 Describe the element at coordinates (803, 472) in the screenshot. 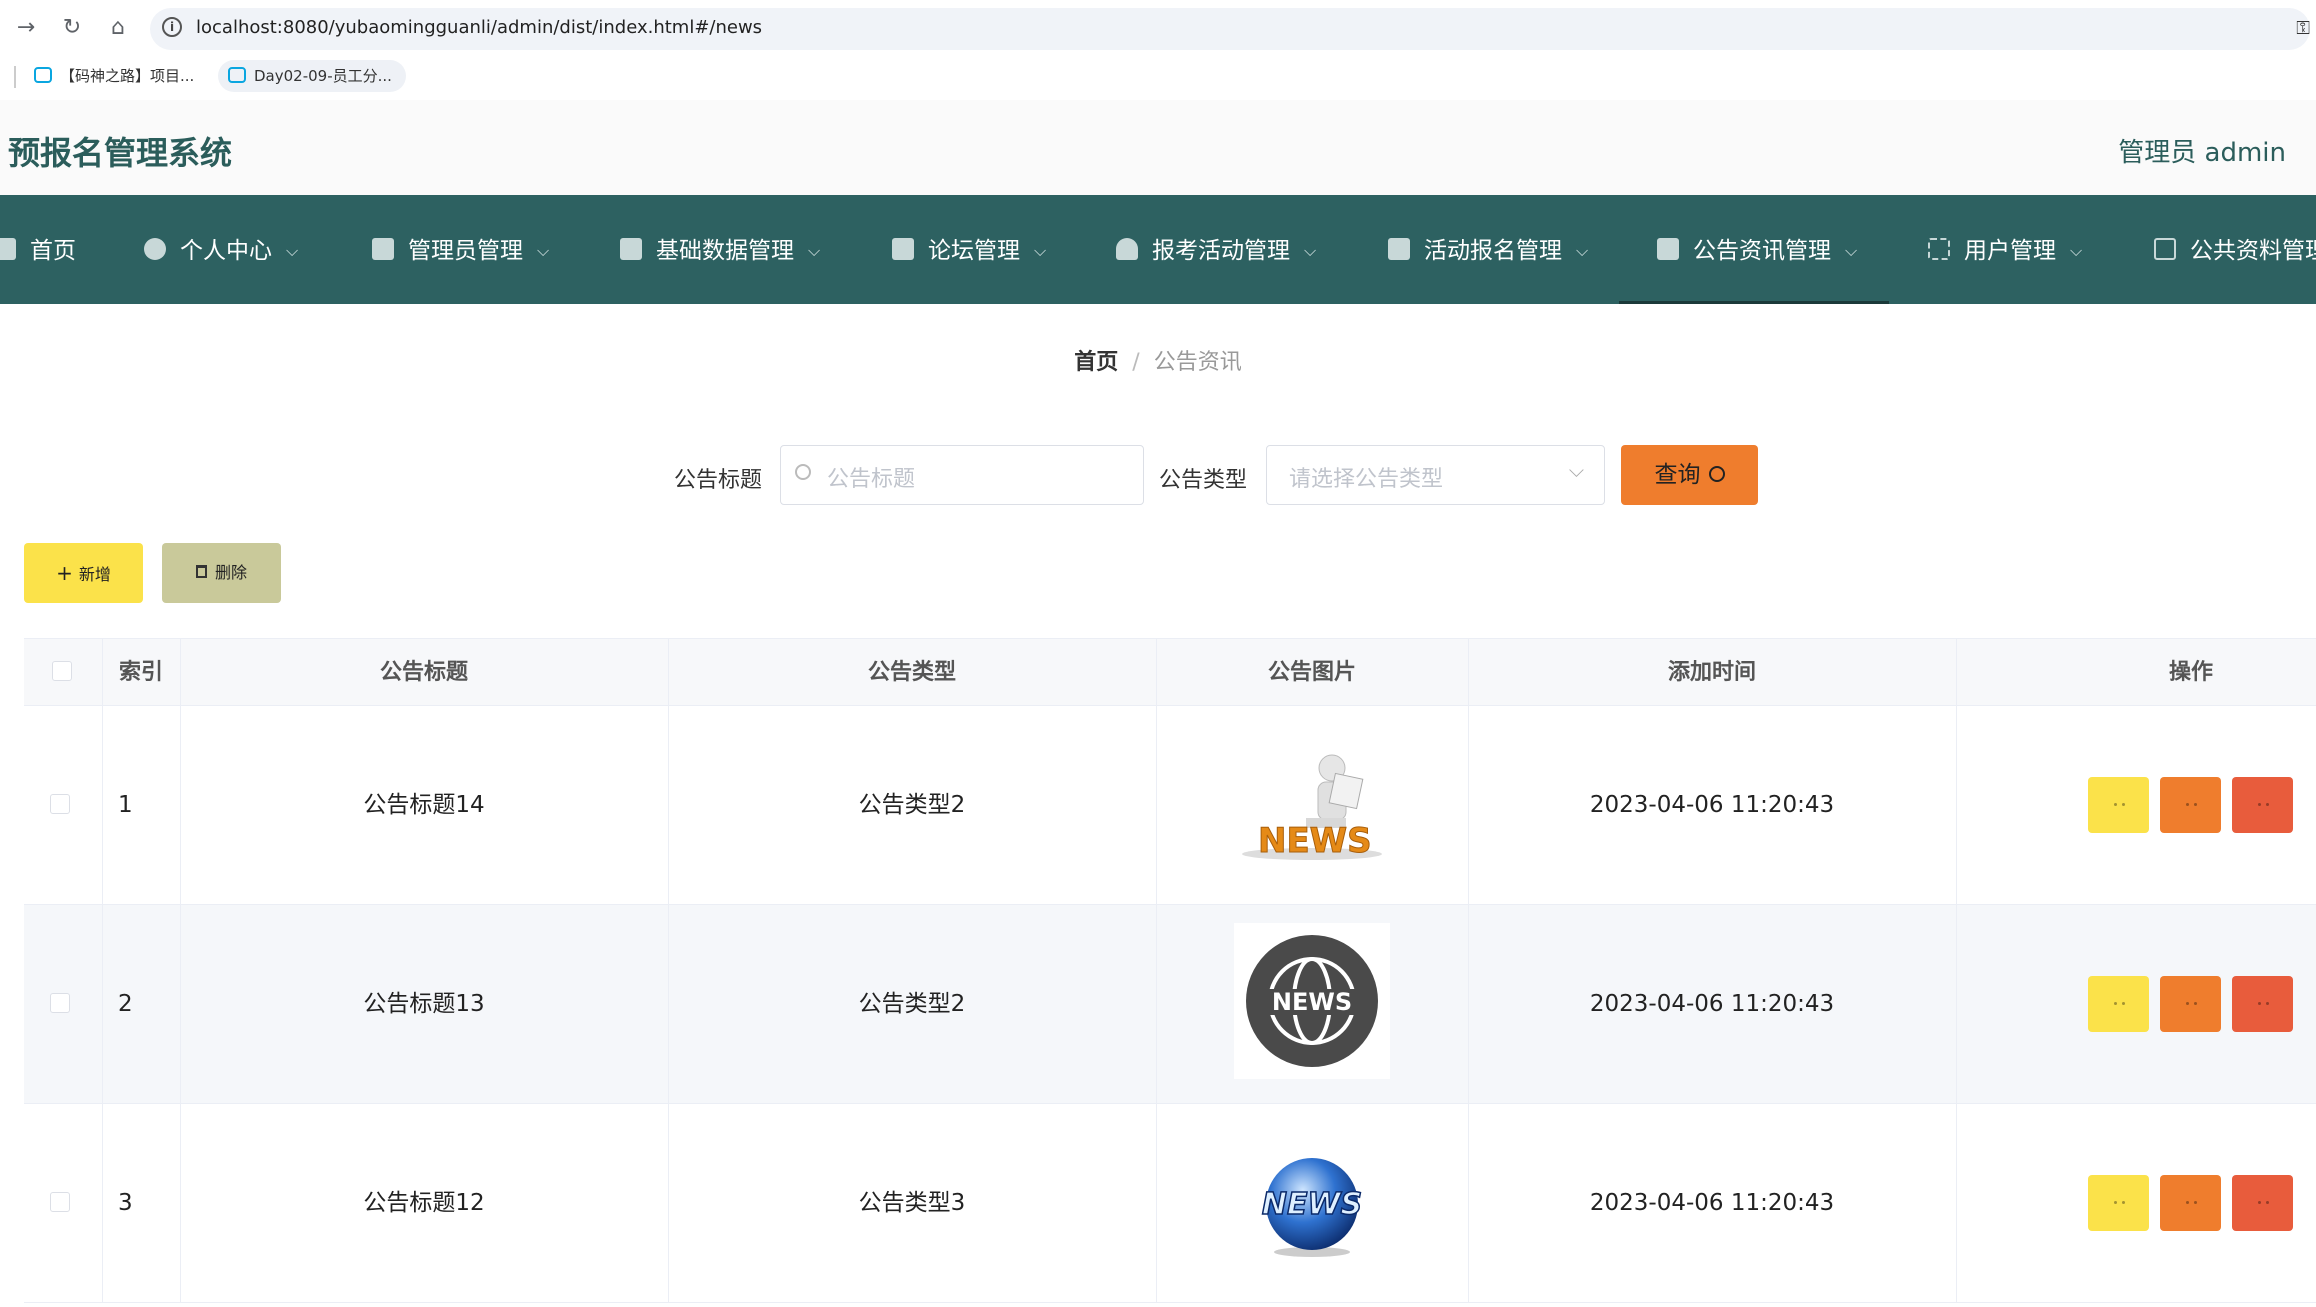

I see `search-icon` at that location.